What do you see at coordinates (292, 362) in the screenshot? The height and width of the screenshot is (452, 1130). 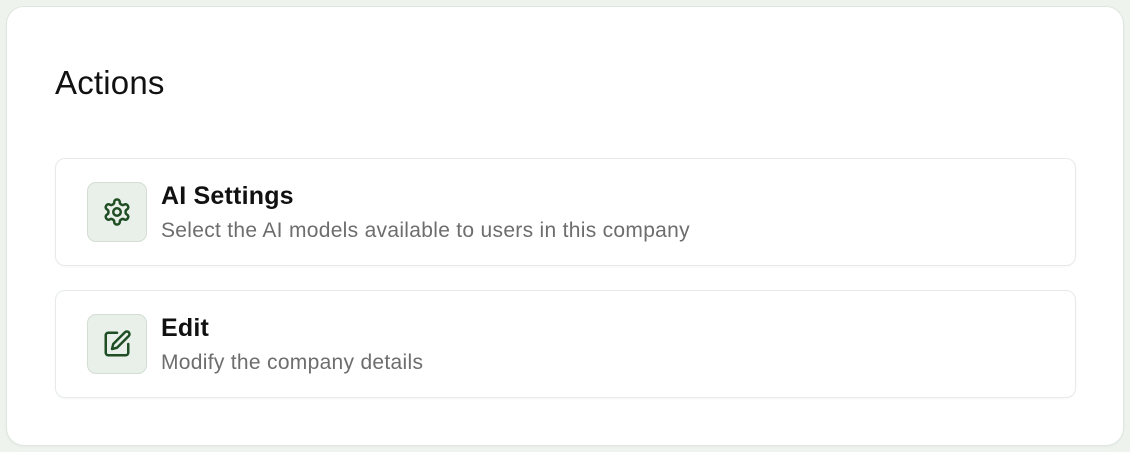 I see `action-description: Modify the company details` at bounding box center [292, 362].